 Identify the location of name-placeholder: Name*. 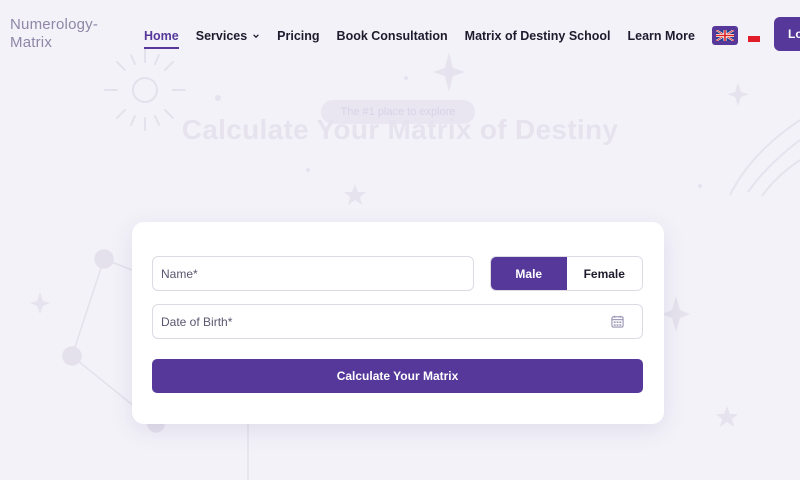
(179, 273).